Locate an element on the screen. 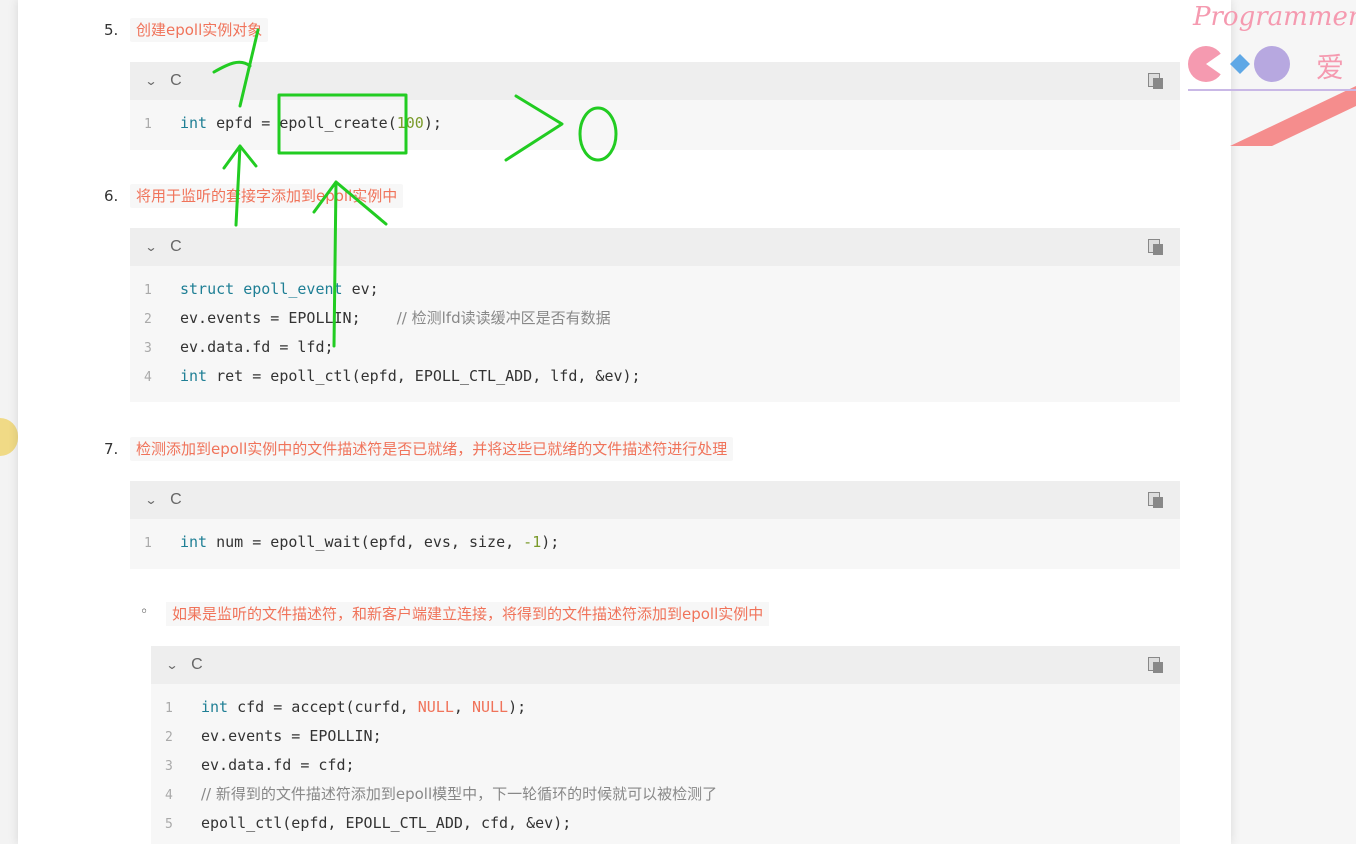  code-body: 1 int epfd = epoll_create(100); is located at coordinates (655, 121).